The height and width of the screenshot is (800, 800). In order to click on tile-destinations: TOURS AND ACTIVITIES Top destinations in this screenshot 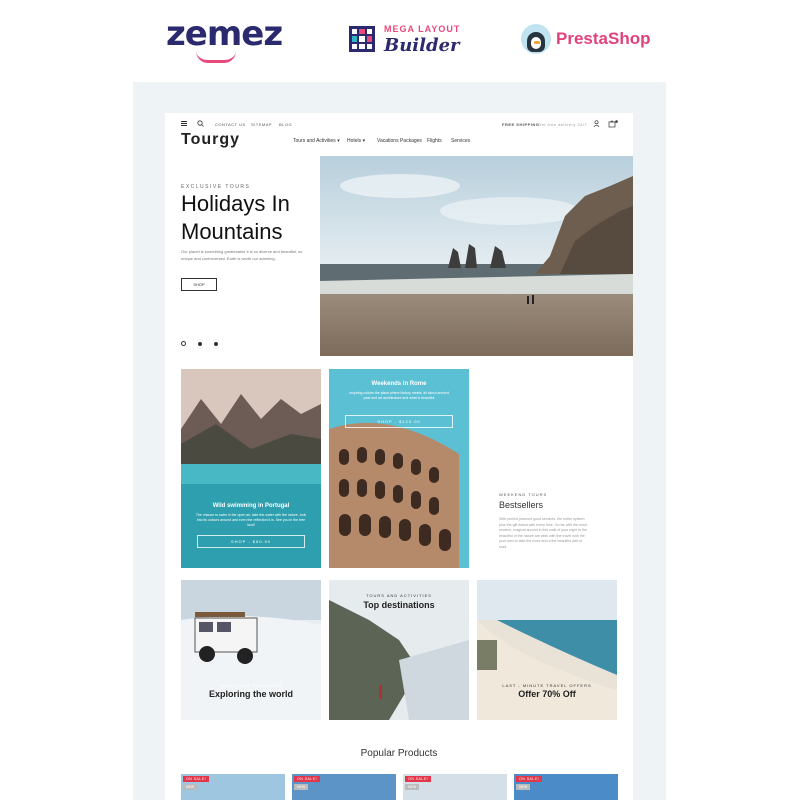, I will do `click(399, 650)`.